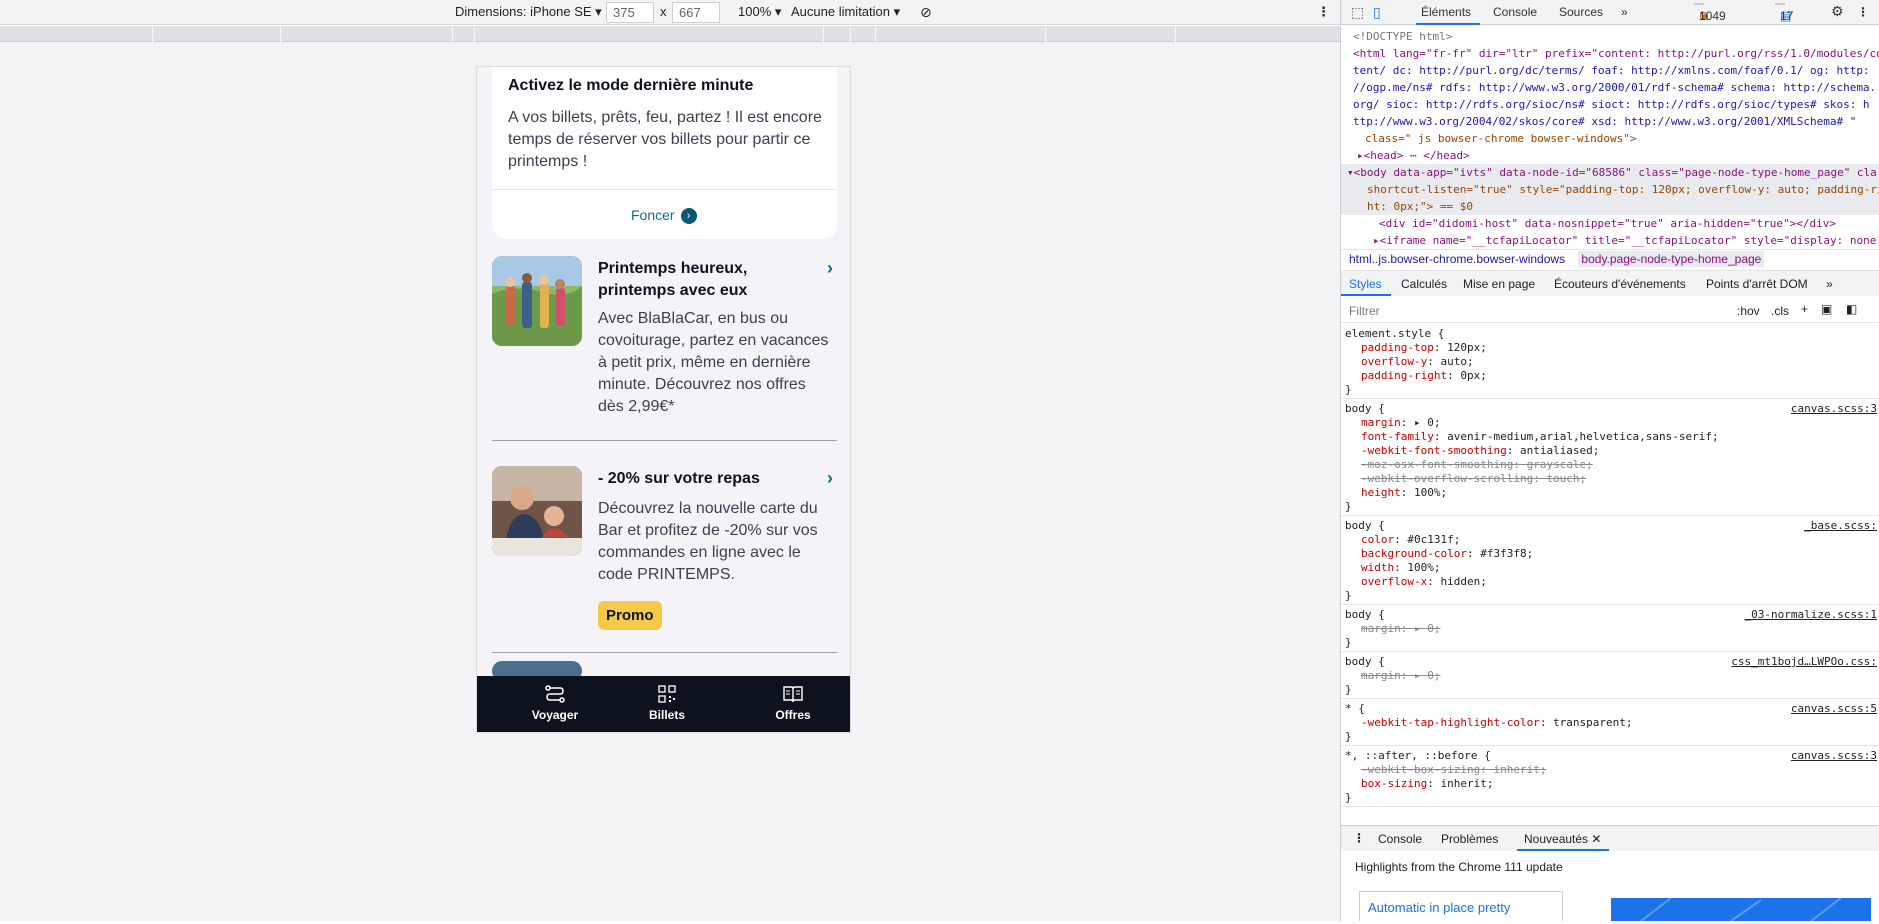 The image size is (1879, 924). Describe the element at coordinates (679, 478) in the screenshot. I see `article-title: - 20% sur votre repas` at that location.